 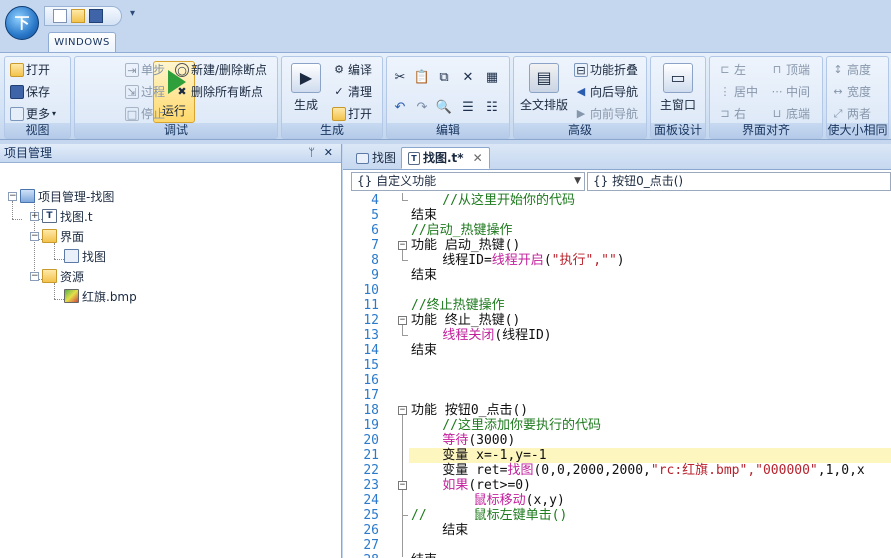 What do you see at coordinates (397, 181) in the screenshot?
I see `function-dropdown-value: {} 自定义功能` at bounding box center [397, 181].